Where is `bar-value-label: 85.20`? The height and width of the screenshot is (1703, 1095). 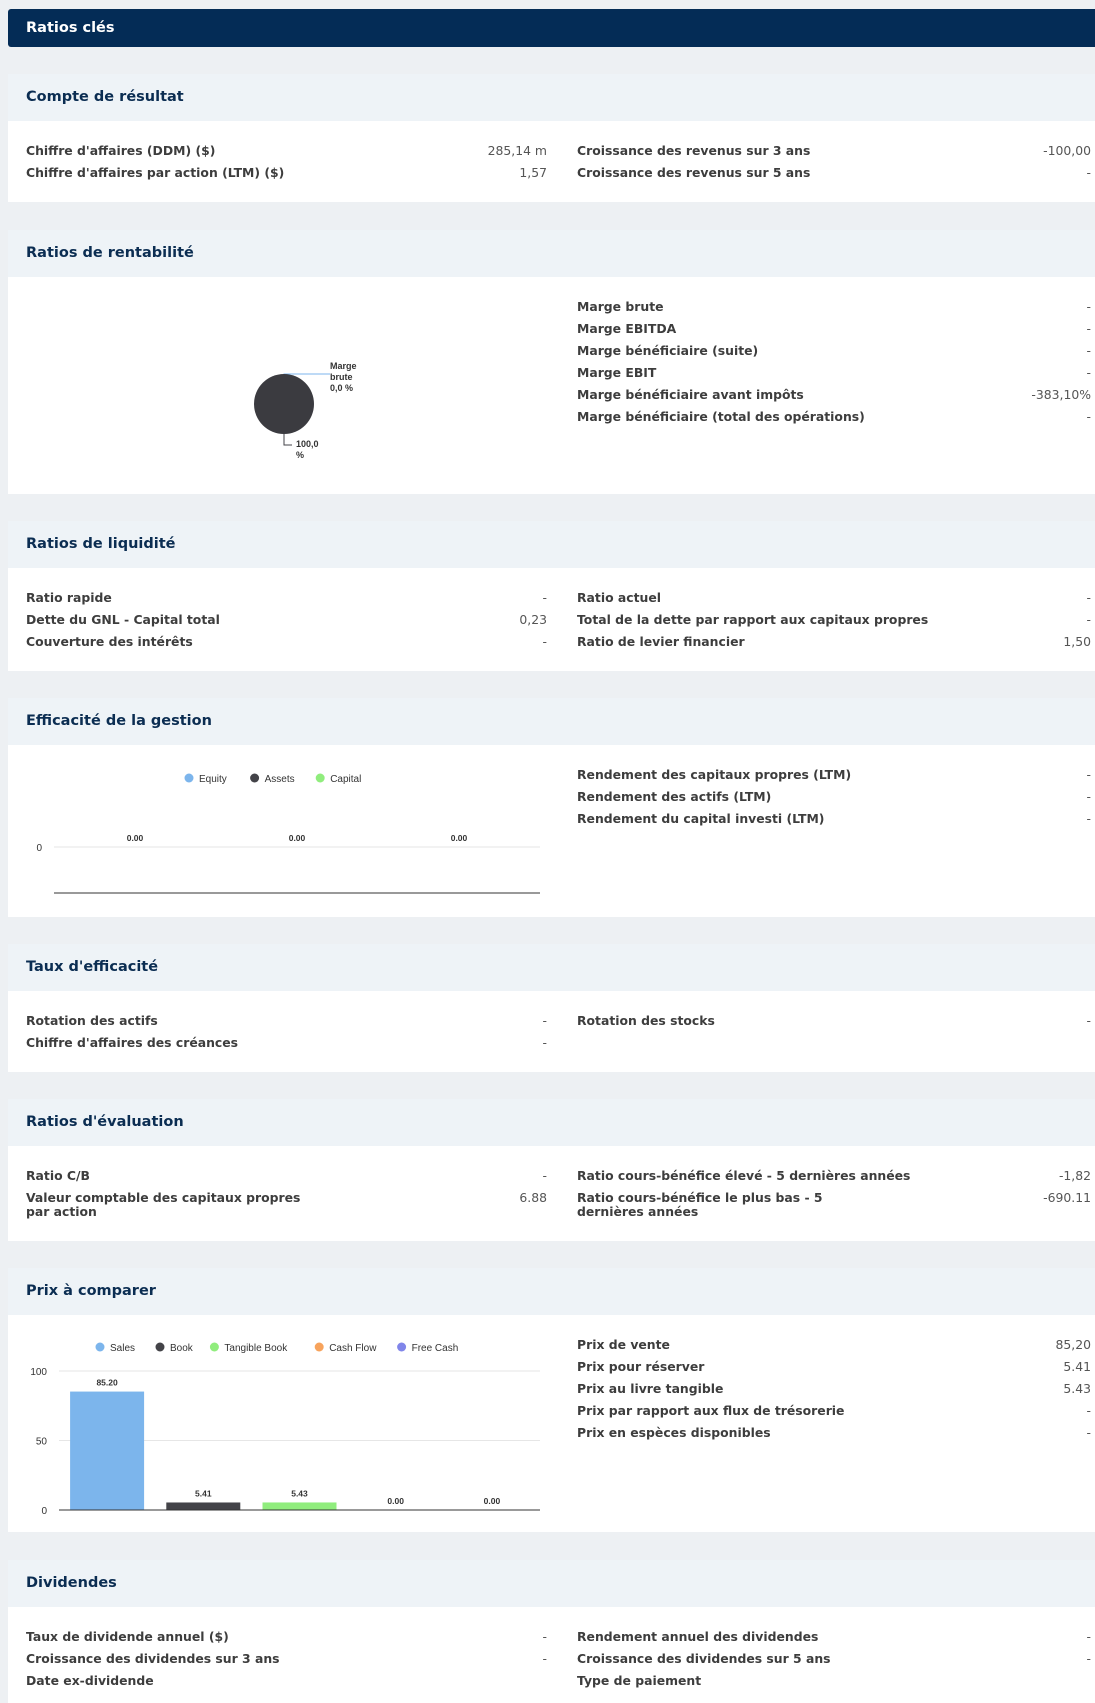
bar-value-label: 85.20 is located at coordinates (107, 1383).